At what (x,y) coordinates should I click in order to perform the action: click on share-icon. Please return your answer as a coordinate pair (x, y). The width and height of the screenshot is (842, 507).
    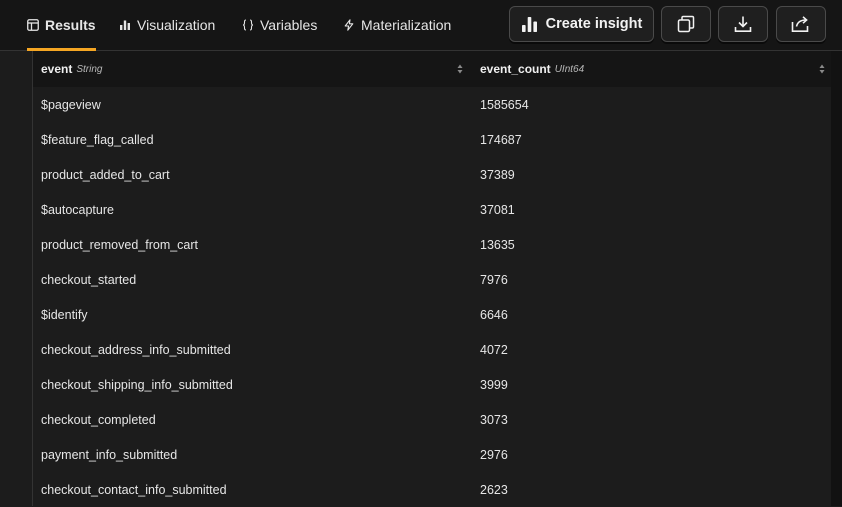
    Looking at the image, I should click on (800, 24).